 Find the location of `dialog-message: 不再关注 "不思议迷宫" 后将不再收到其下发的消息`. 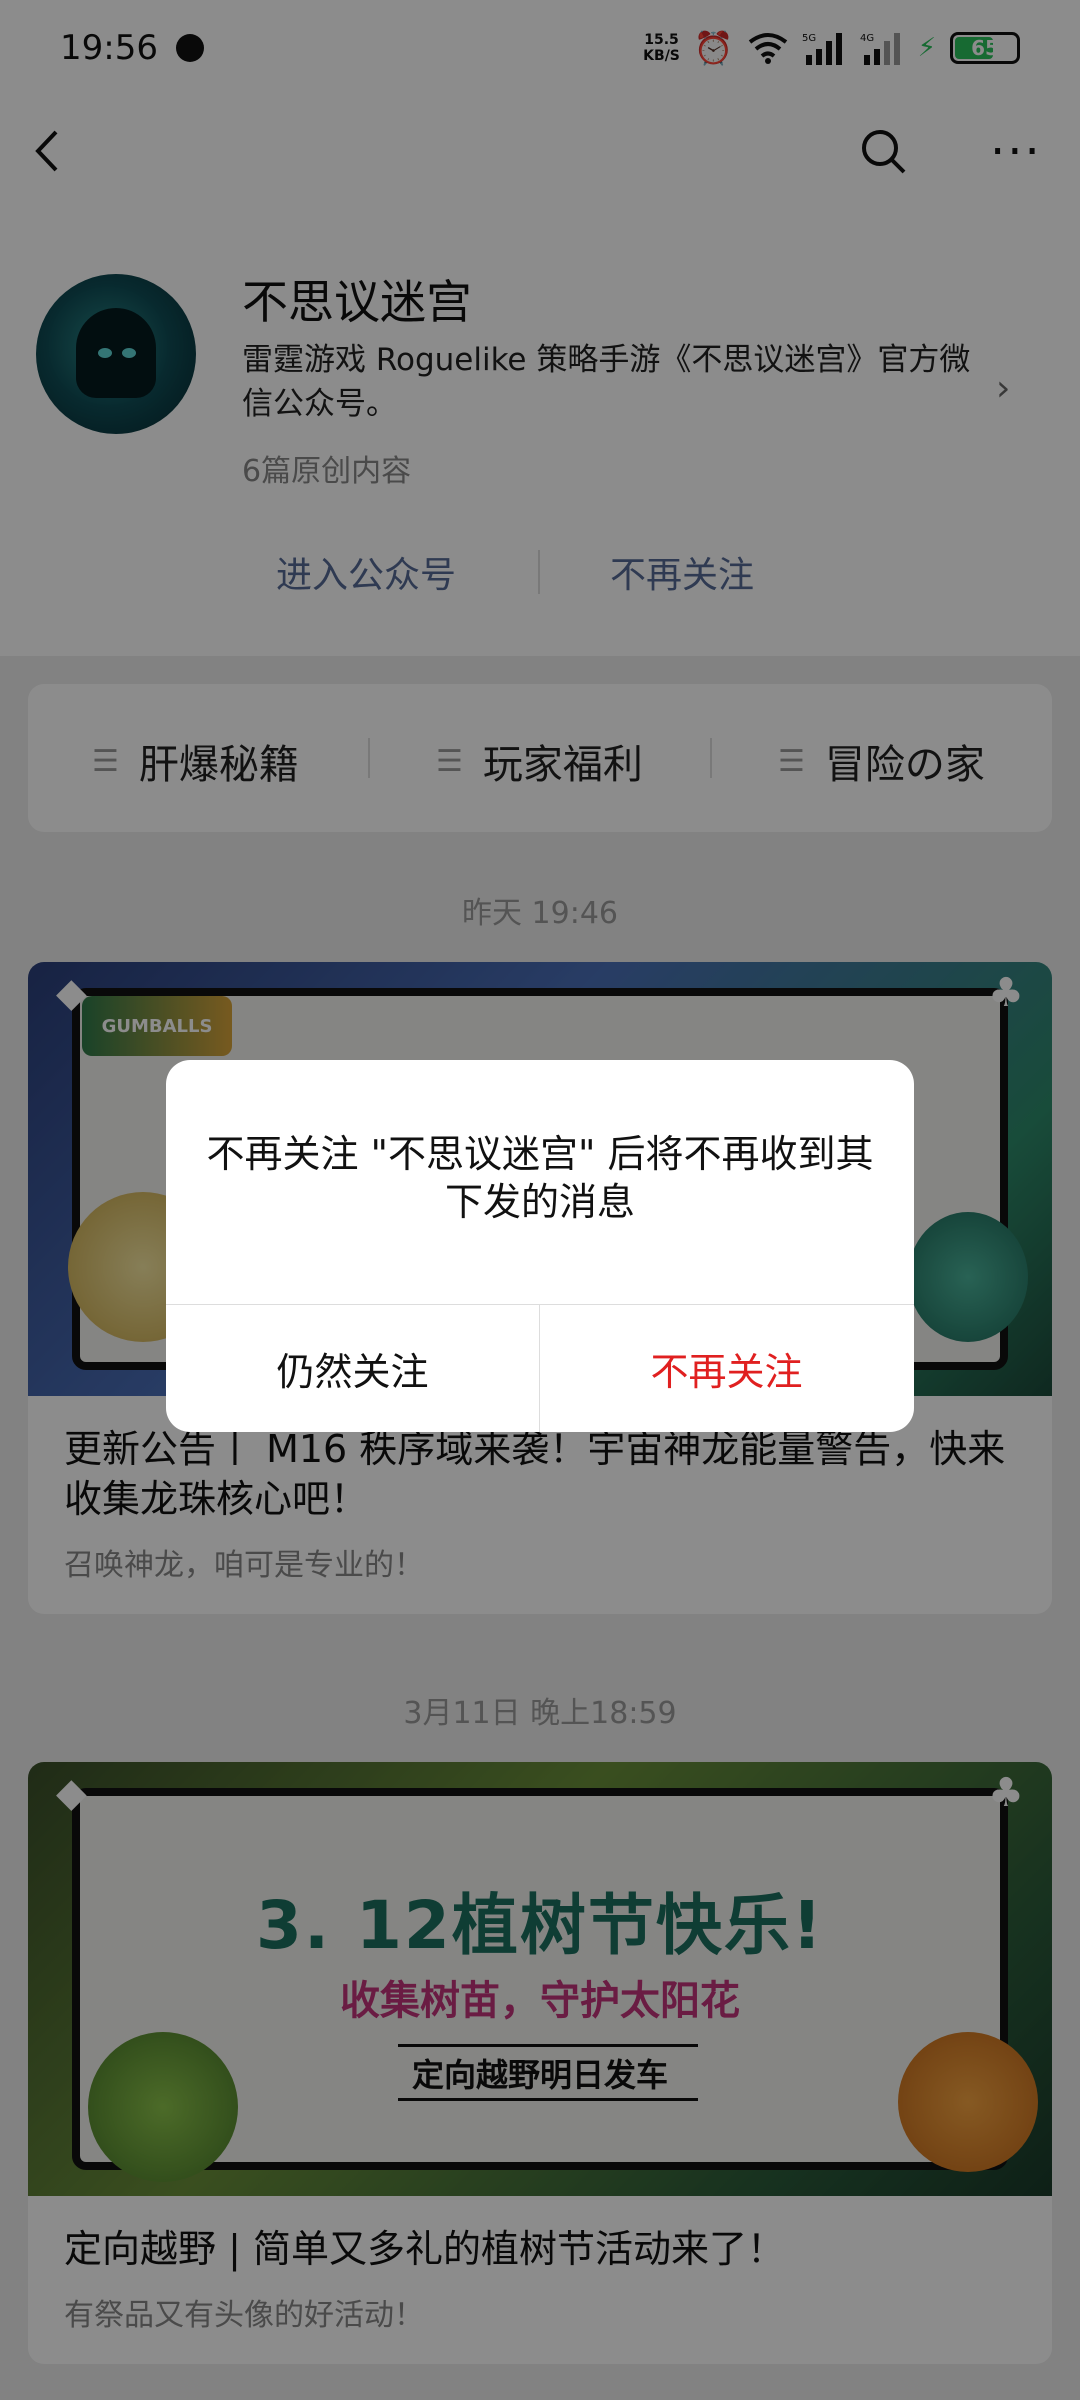

dialog-message: 不再关注 "不思议迷宫" 后将不再收到其下发的消息 is located at coordinates (540, 1178).